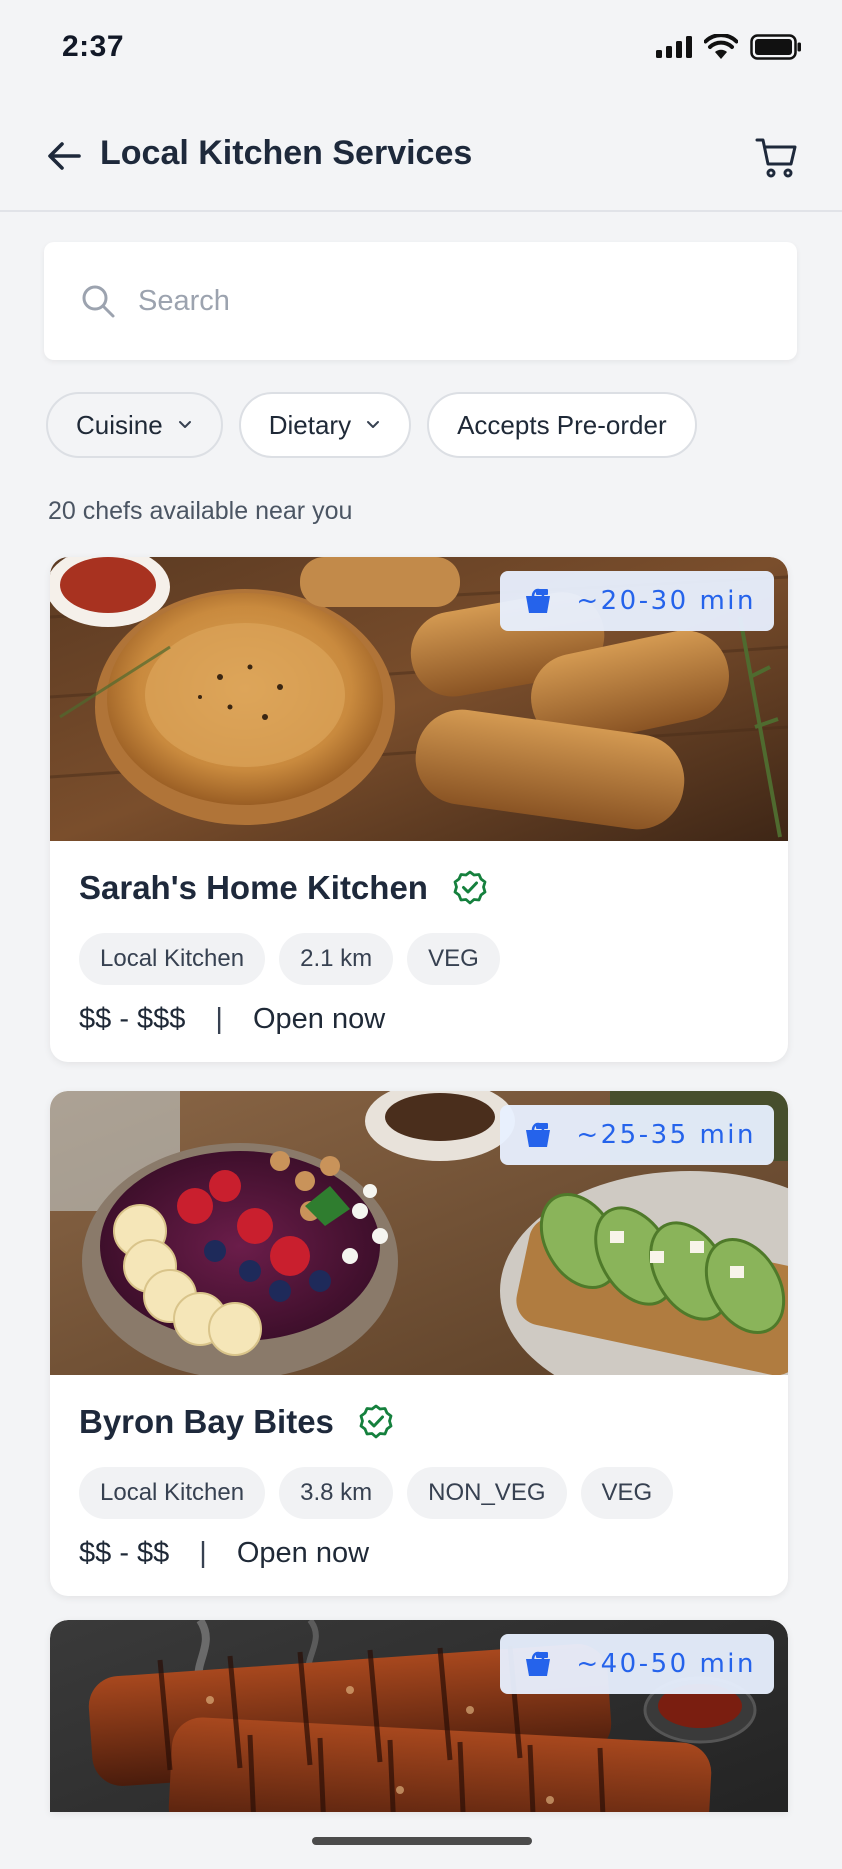 Image resolution: width=842 pixels, height=1869 pixels. What do you see at coordinates (419, 1553) in the screenshot?
I see `chef-meta: $$ - $$ | Open now` at bounding box center [419, 1553].